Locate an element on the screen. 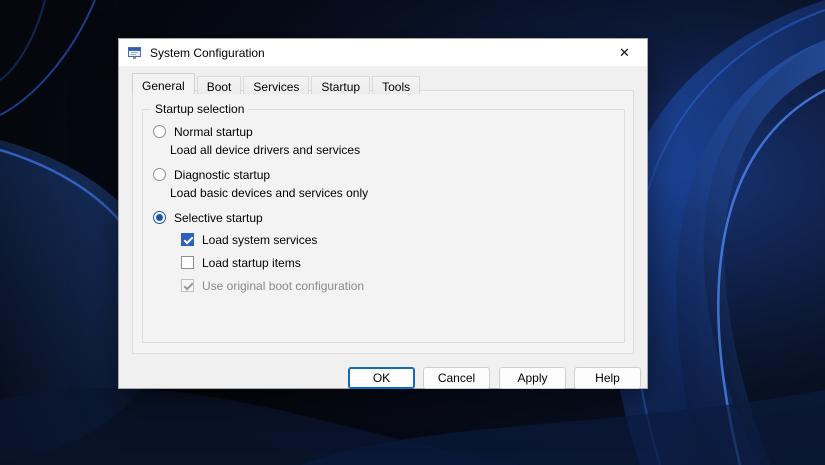 The height and width of the screenshot is (465, 825). normal-startup-radio is located at coordinates (159, 131).